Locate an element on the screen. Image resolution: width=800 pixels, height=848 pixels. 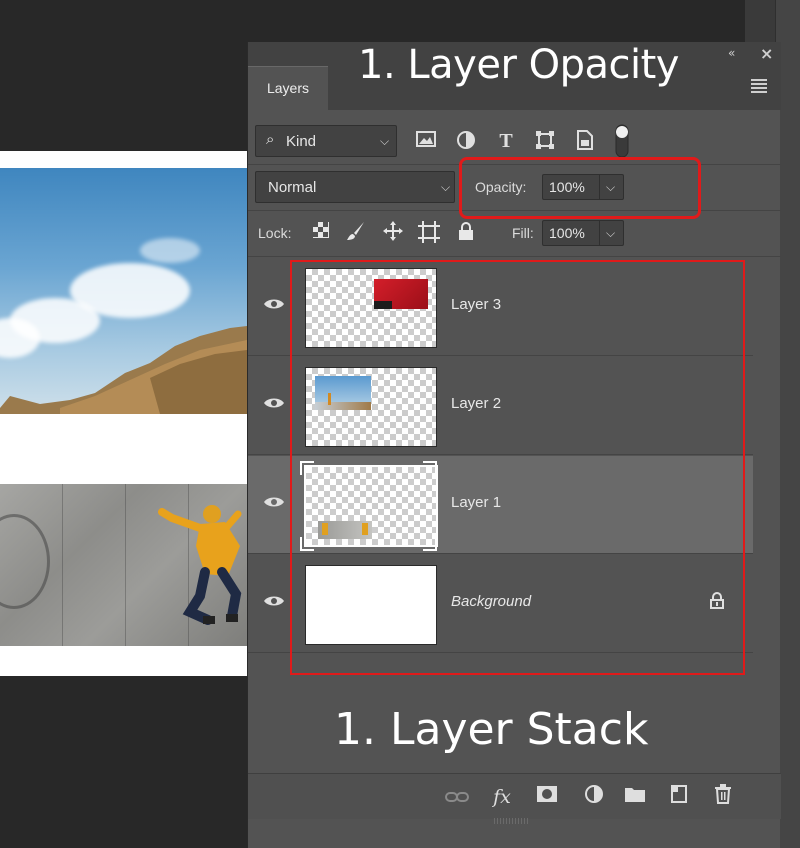
resize-grip is located at coordinates (512, 821).